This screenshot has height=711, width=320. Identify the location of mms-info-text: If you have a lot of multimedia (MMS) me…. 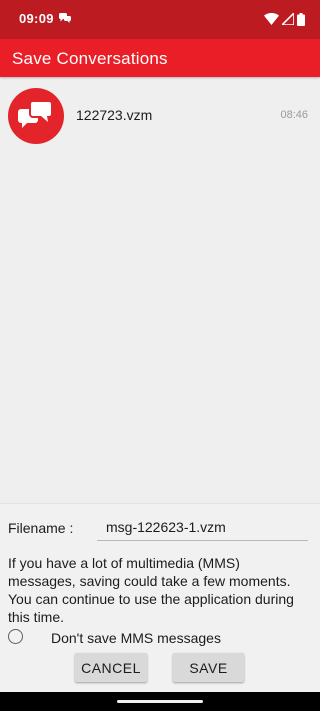
(151, 590).